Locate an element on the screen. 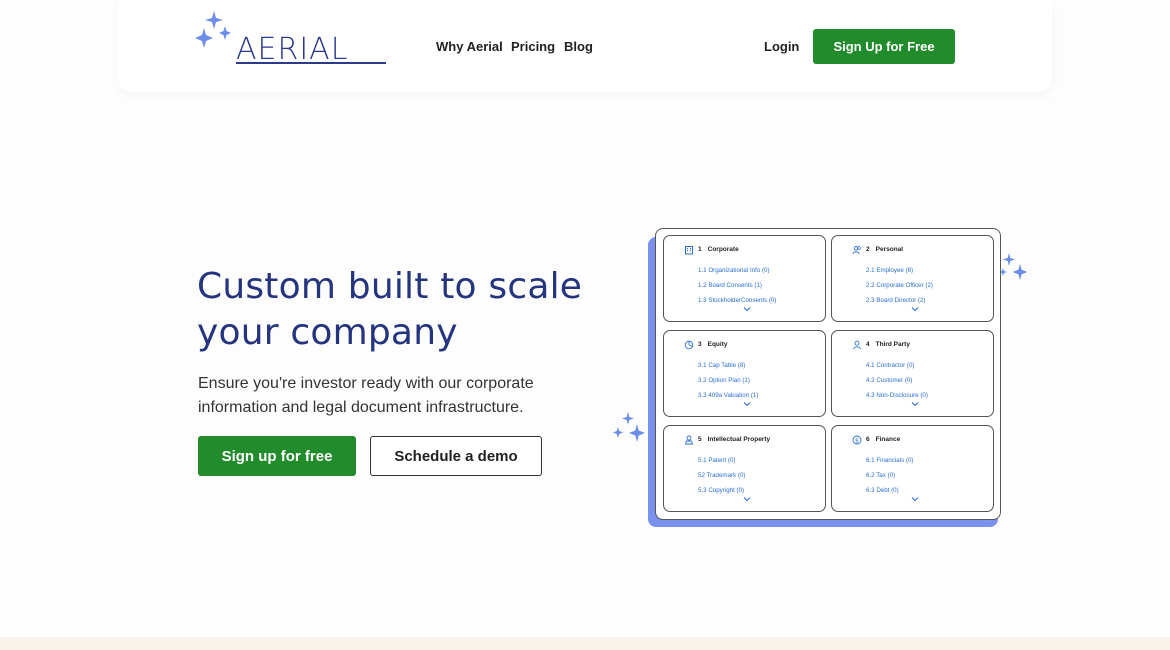  pie-chart-icon is located at coordinates (689, 345).